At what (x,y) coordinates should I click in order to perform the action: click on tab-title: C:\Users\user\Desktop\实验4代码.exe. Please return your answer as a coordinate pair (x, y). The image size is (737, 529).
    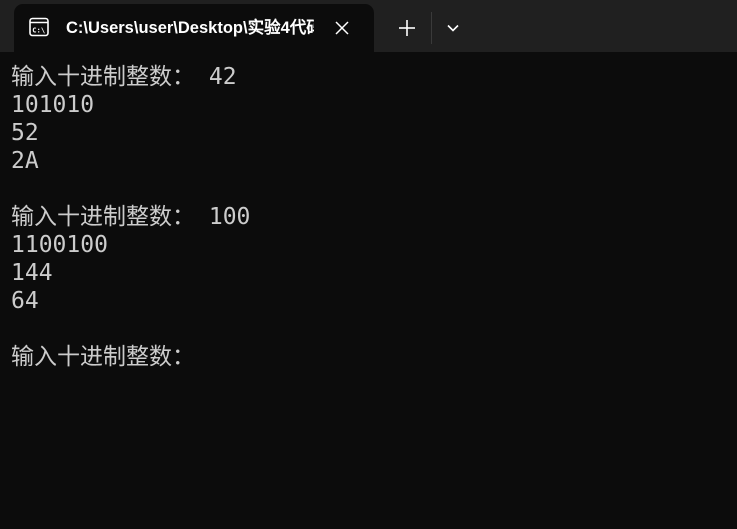
    Looking at the image, I should click on (190, 28).